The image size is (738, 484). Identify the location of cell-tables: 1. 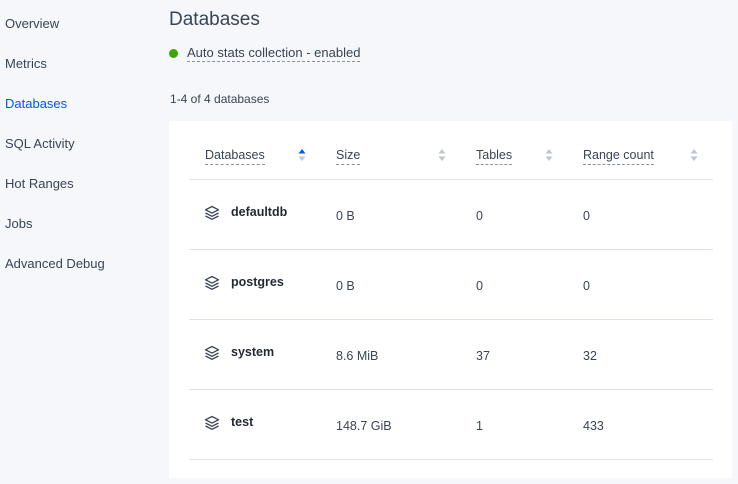
(479, 426).